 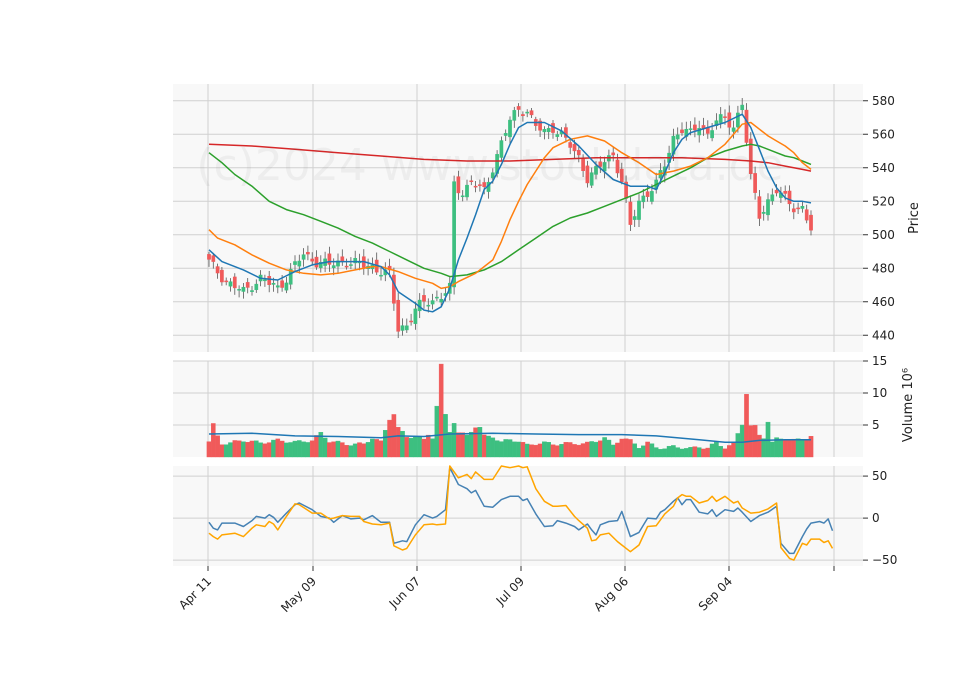 I want to click on y-tick-label: 560, so click(x=883, y=134).